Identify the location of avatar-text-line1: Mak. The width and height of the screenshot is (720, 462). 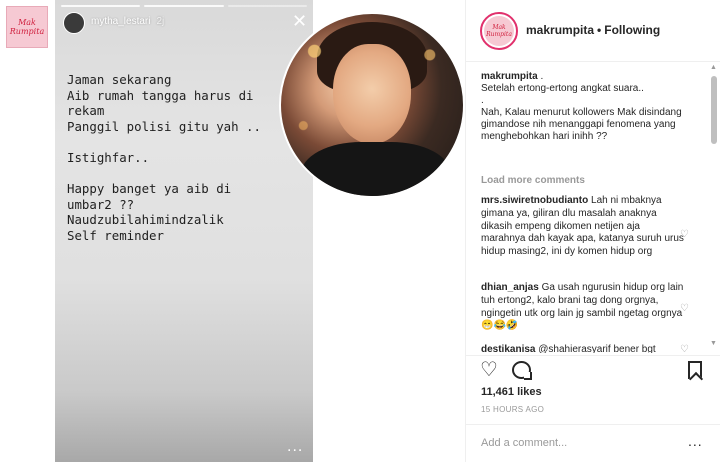
(499, 27).